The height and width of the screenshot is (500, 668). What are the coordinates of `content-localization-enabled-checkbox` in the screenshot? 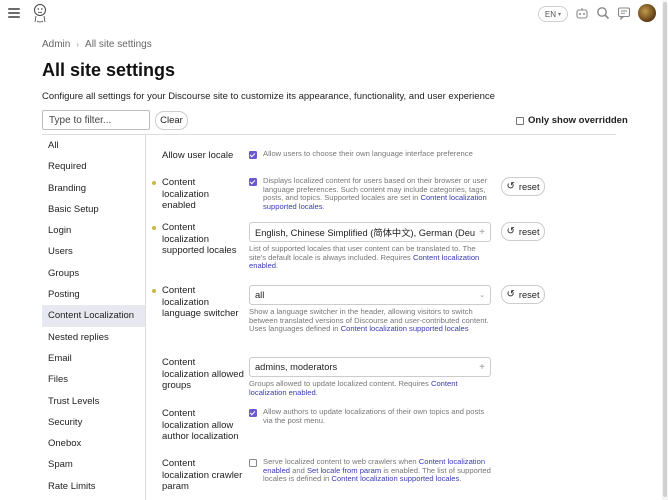 It's located at (253, 182).